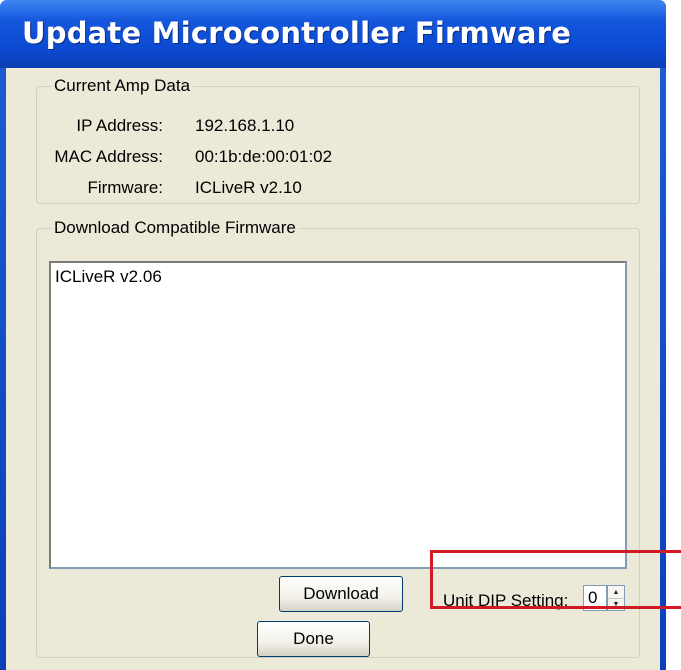 The width and height of the screenshot is (681, 670). Describe the element at coordinates (555, 579) in the screenshot. I see `highlight-annotation-box` at that location.